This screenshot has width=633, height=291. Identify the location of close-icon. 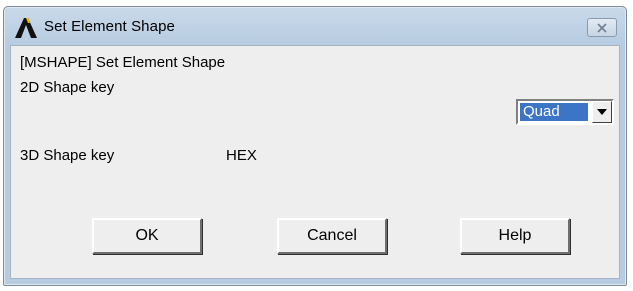
(602, 27).